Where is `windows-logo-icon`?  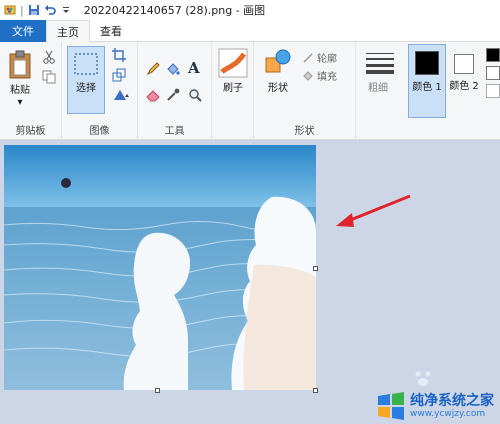
windows-logo-icon is located at coordinates (391, 406).